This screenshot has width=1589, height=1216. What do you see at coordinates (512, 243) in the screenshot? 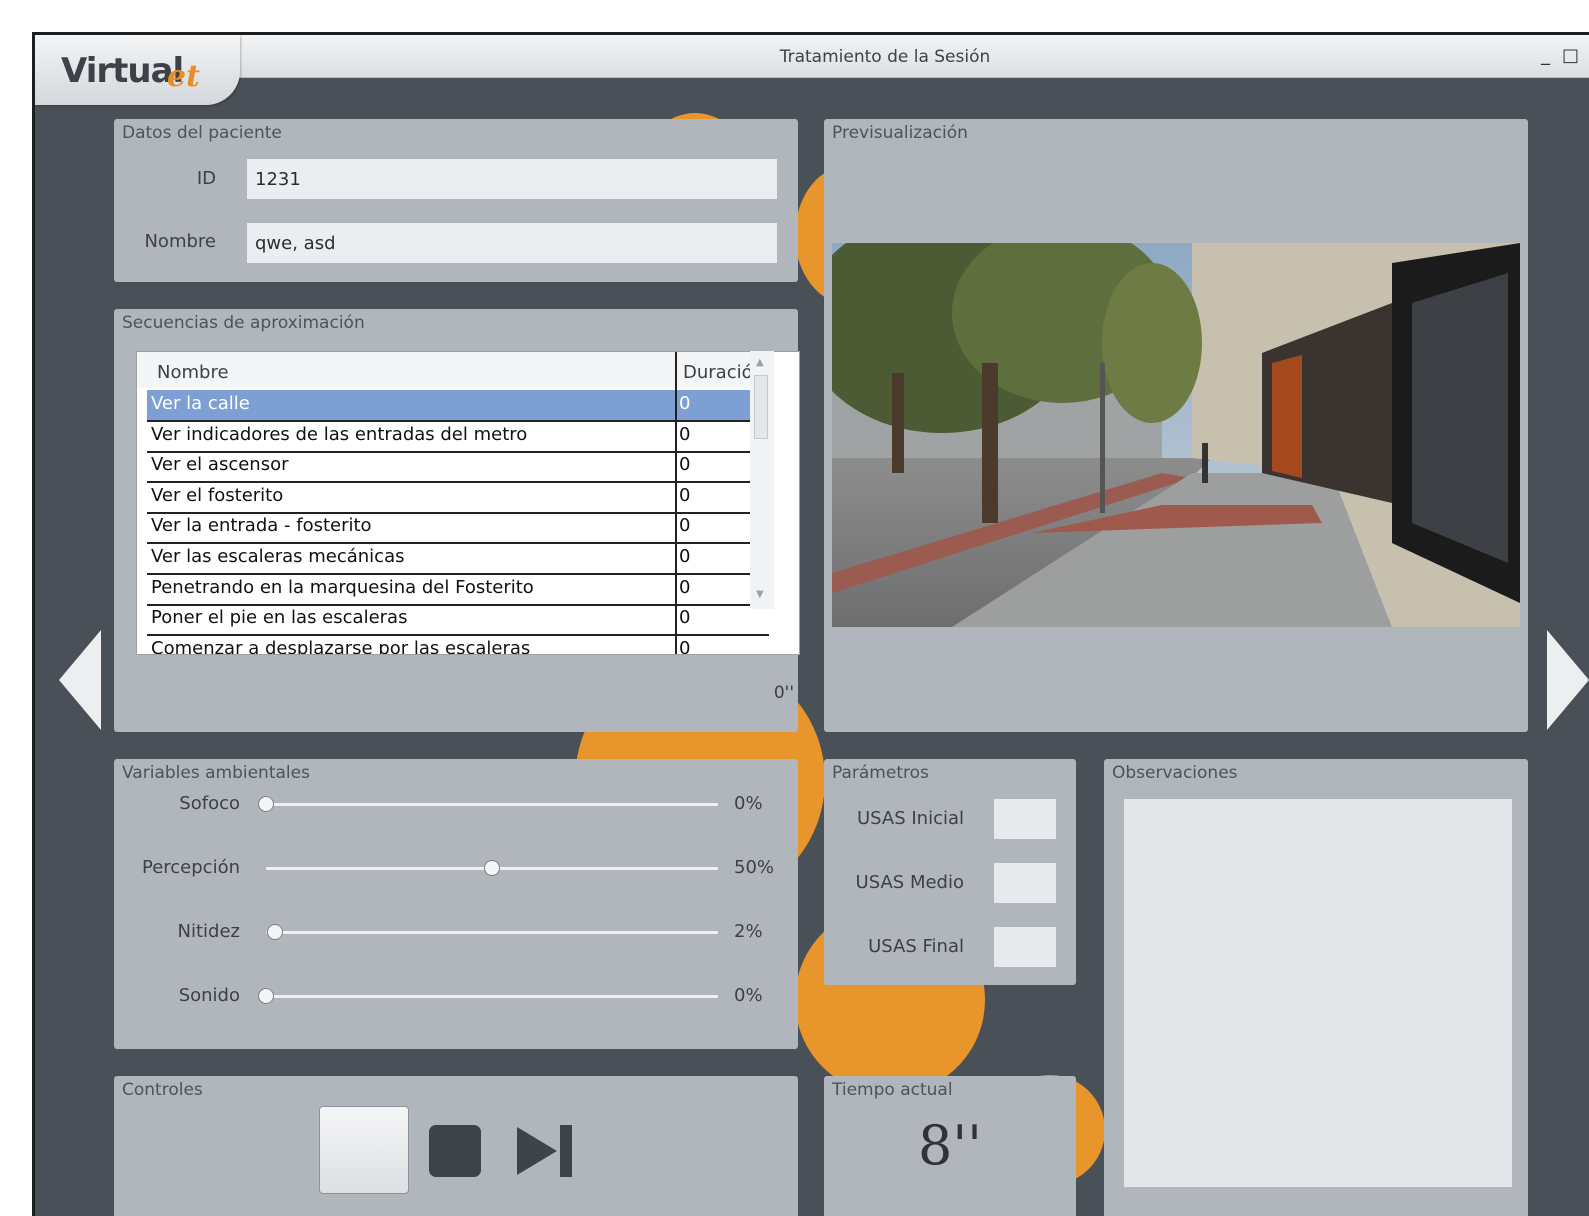
I see `name-field` at bounding box center [512, 243].